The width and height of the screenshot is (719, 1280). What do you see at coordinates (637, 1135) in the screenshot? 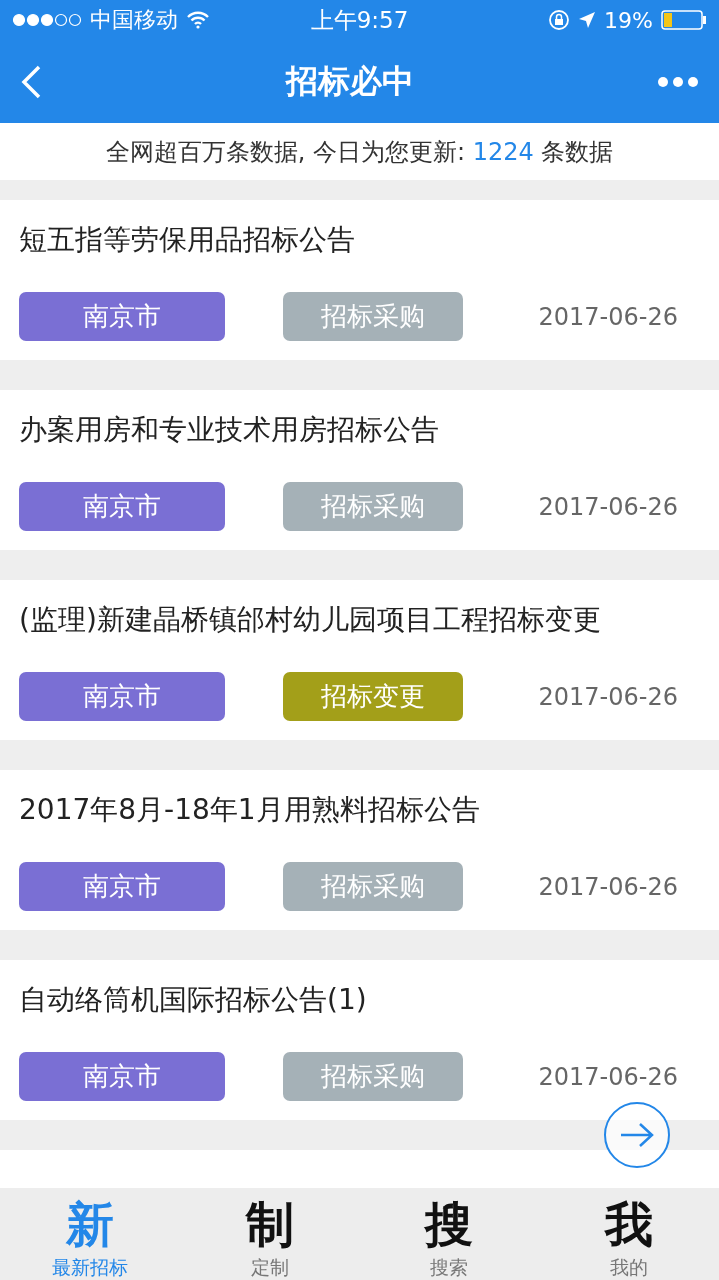
I see `arrow-right-icon` at bounding box center [637, 1135].